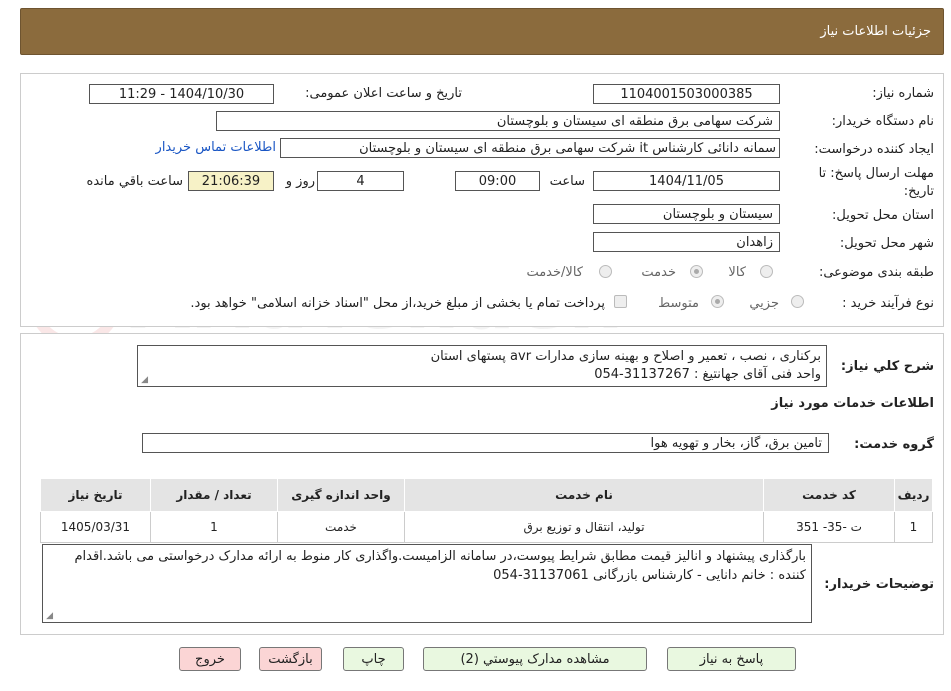 This screenshot has width=951, height=691. I want to click on cell-row-number: 1, so click(913, 527).